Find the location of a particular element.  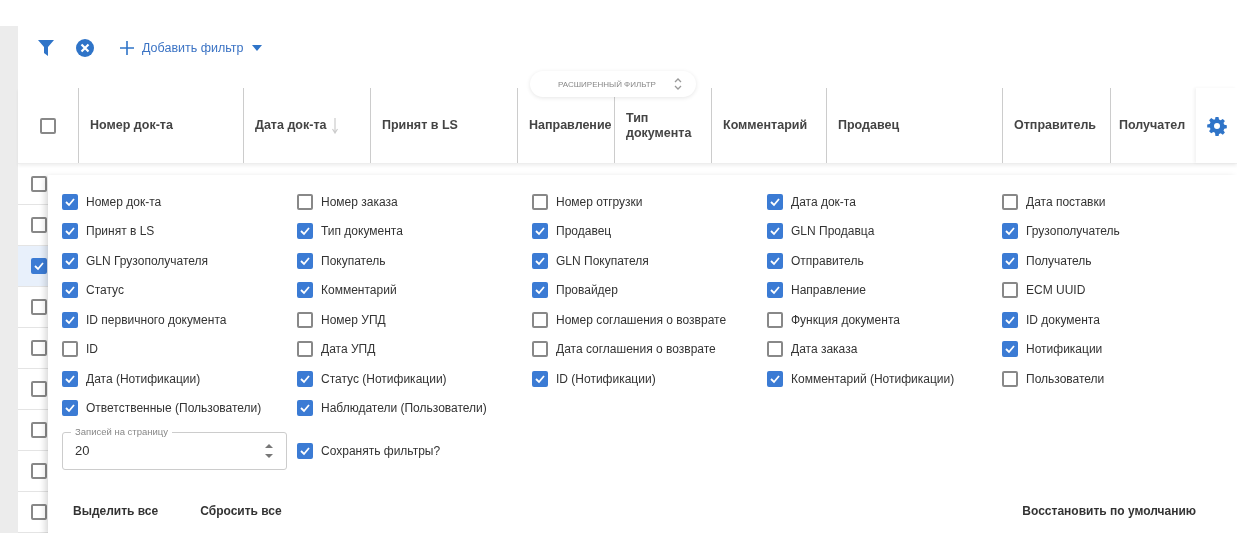

column-header: Комментарий is located at coordinates (765, 125).